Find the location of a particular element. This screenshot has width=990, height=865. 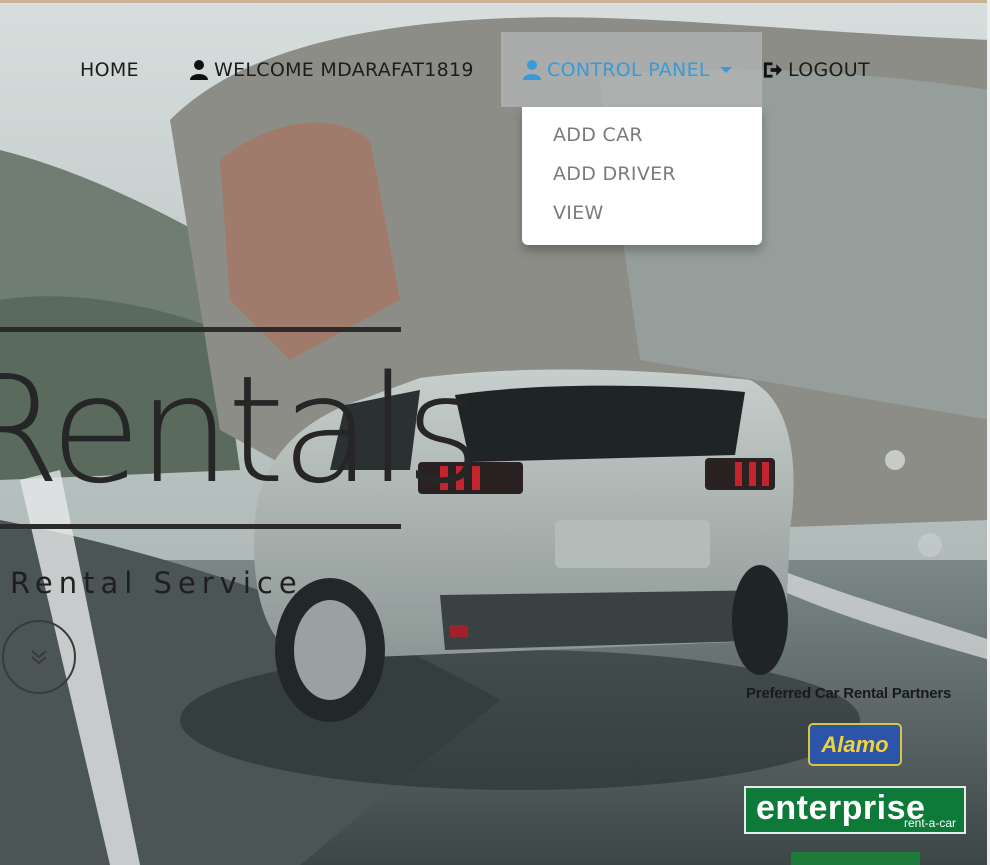

caret-down-icon is located at coordinates (725, 70).